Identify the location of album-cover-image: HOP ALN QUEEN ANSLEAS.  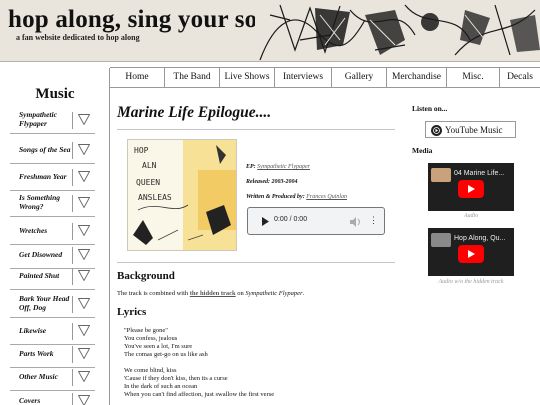
(182, 195).